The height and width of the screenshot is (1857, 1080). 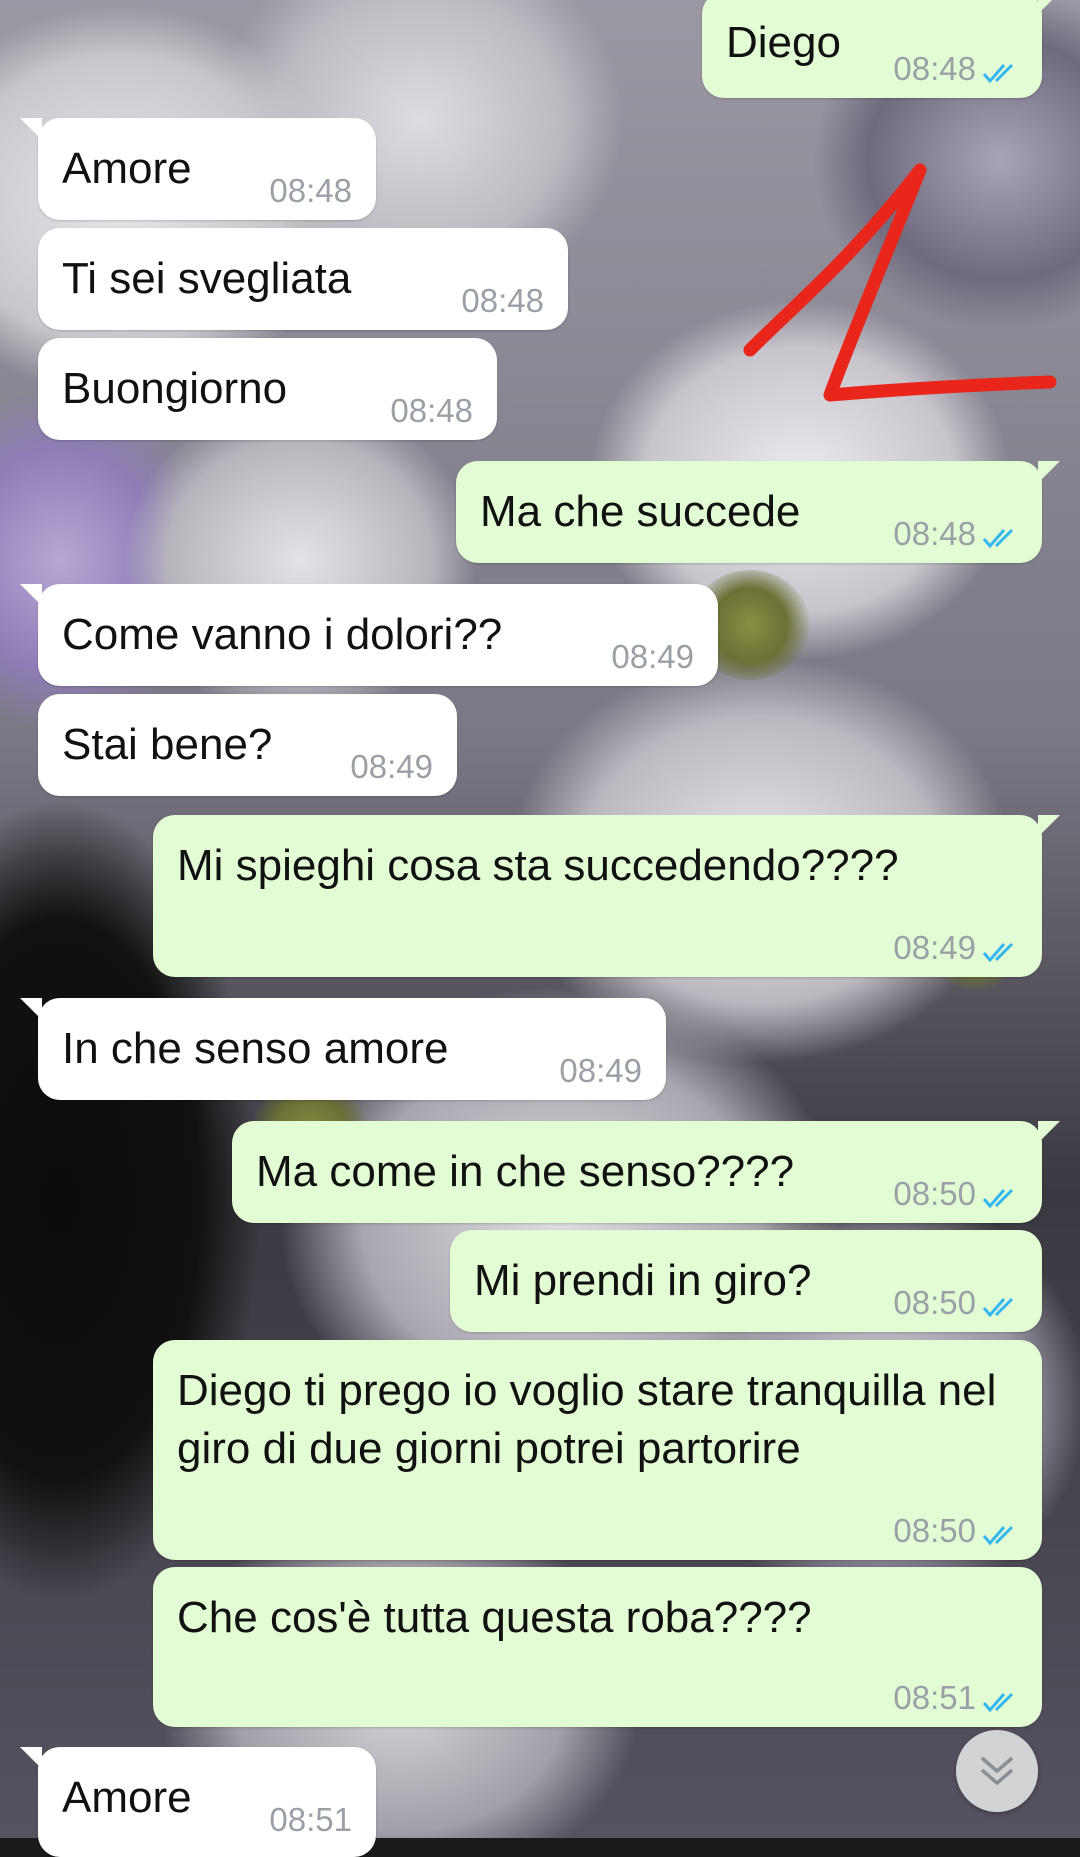 I want to click on message-text: In che senso amore, so click(x=255, y=1048).